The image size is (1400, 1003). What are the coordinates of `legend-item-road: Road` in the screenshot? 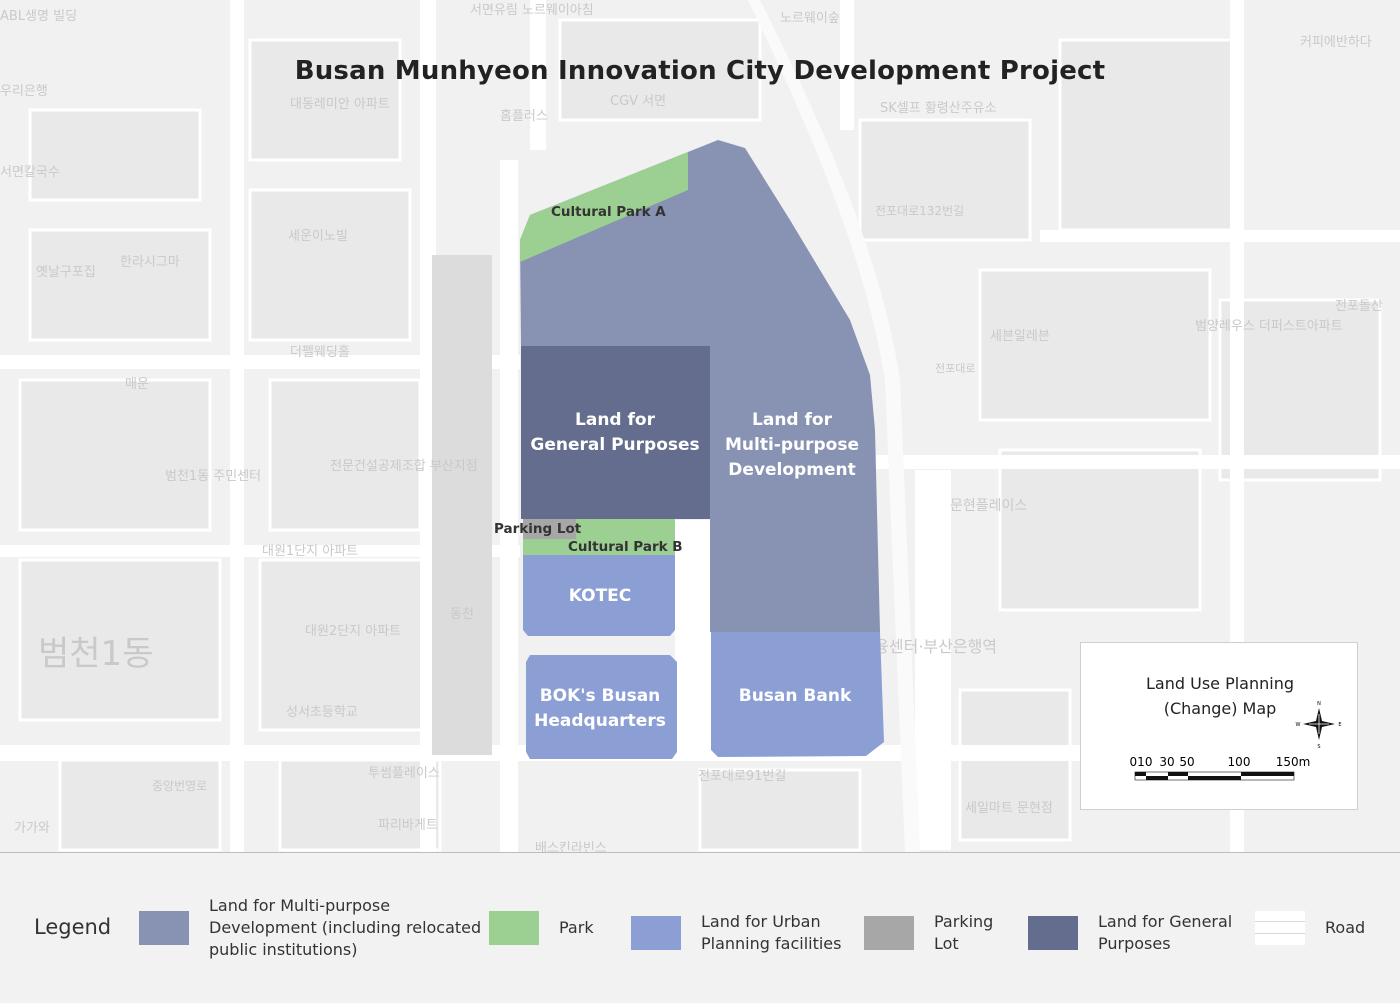 It's located at (1310, 928).